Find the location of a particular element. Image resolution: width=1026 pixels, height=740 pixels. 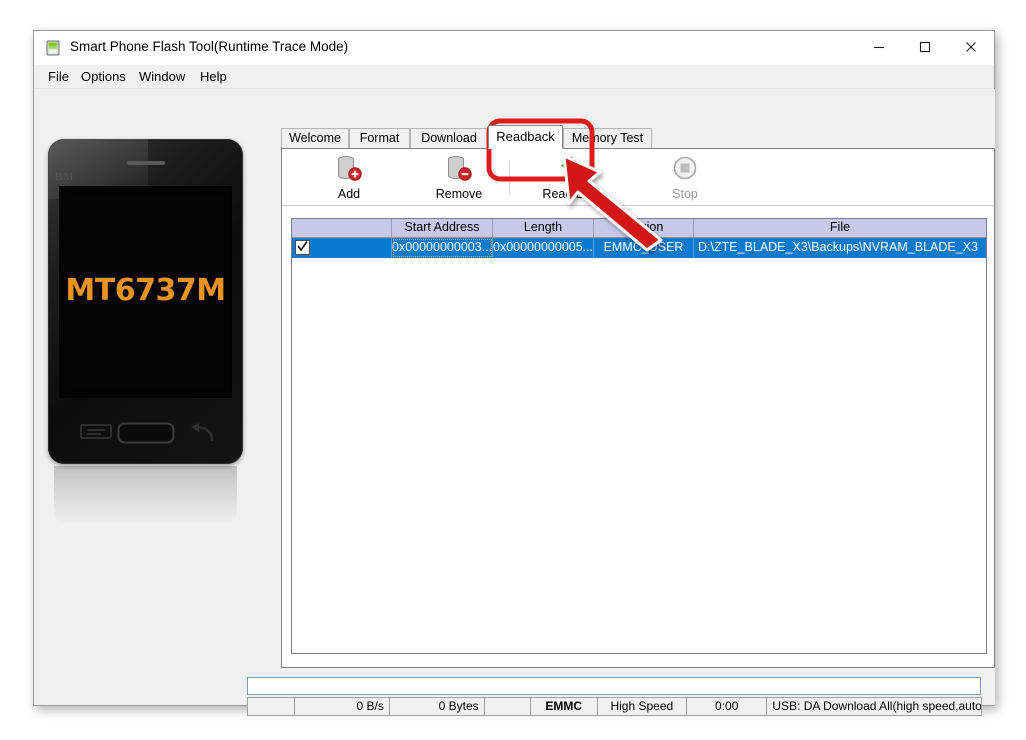

status-blank is located at coordinates (507, 706).